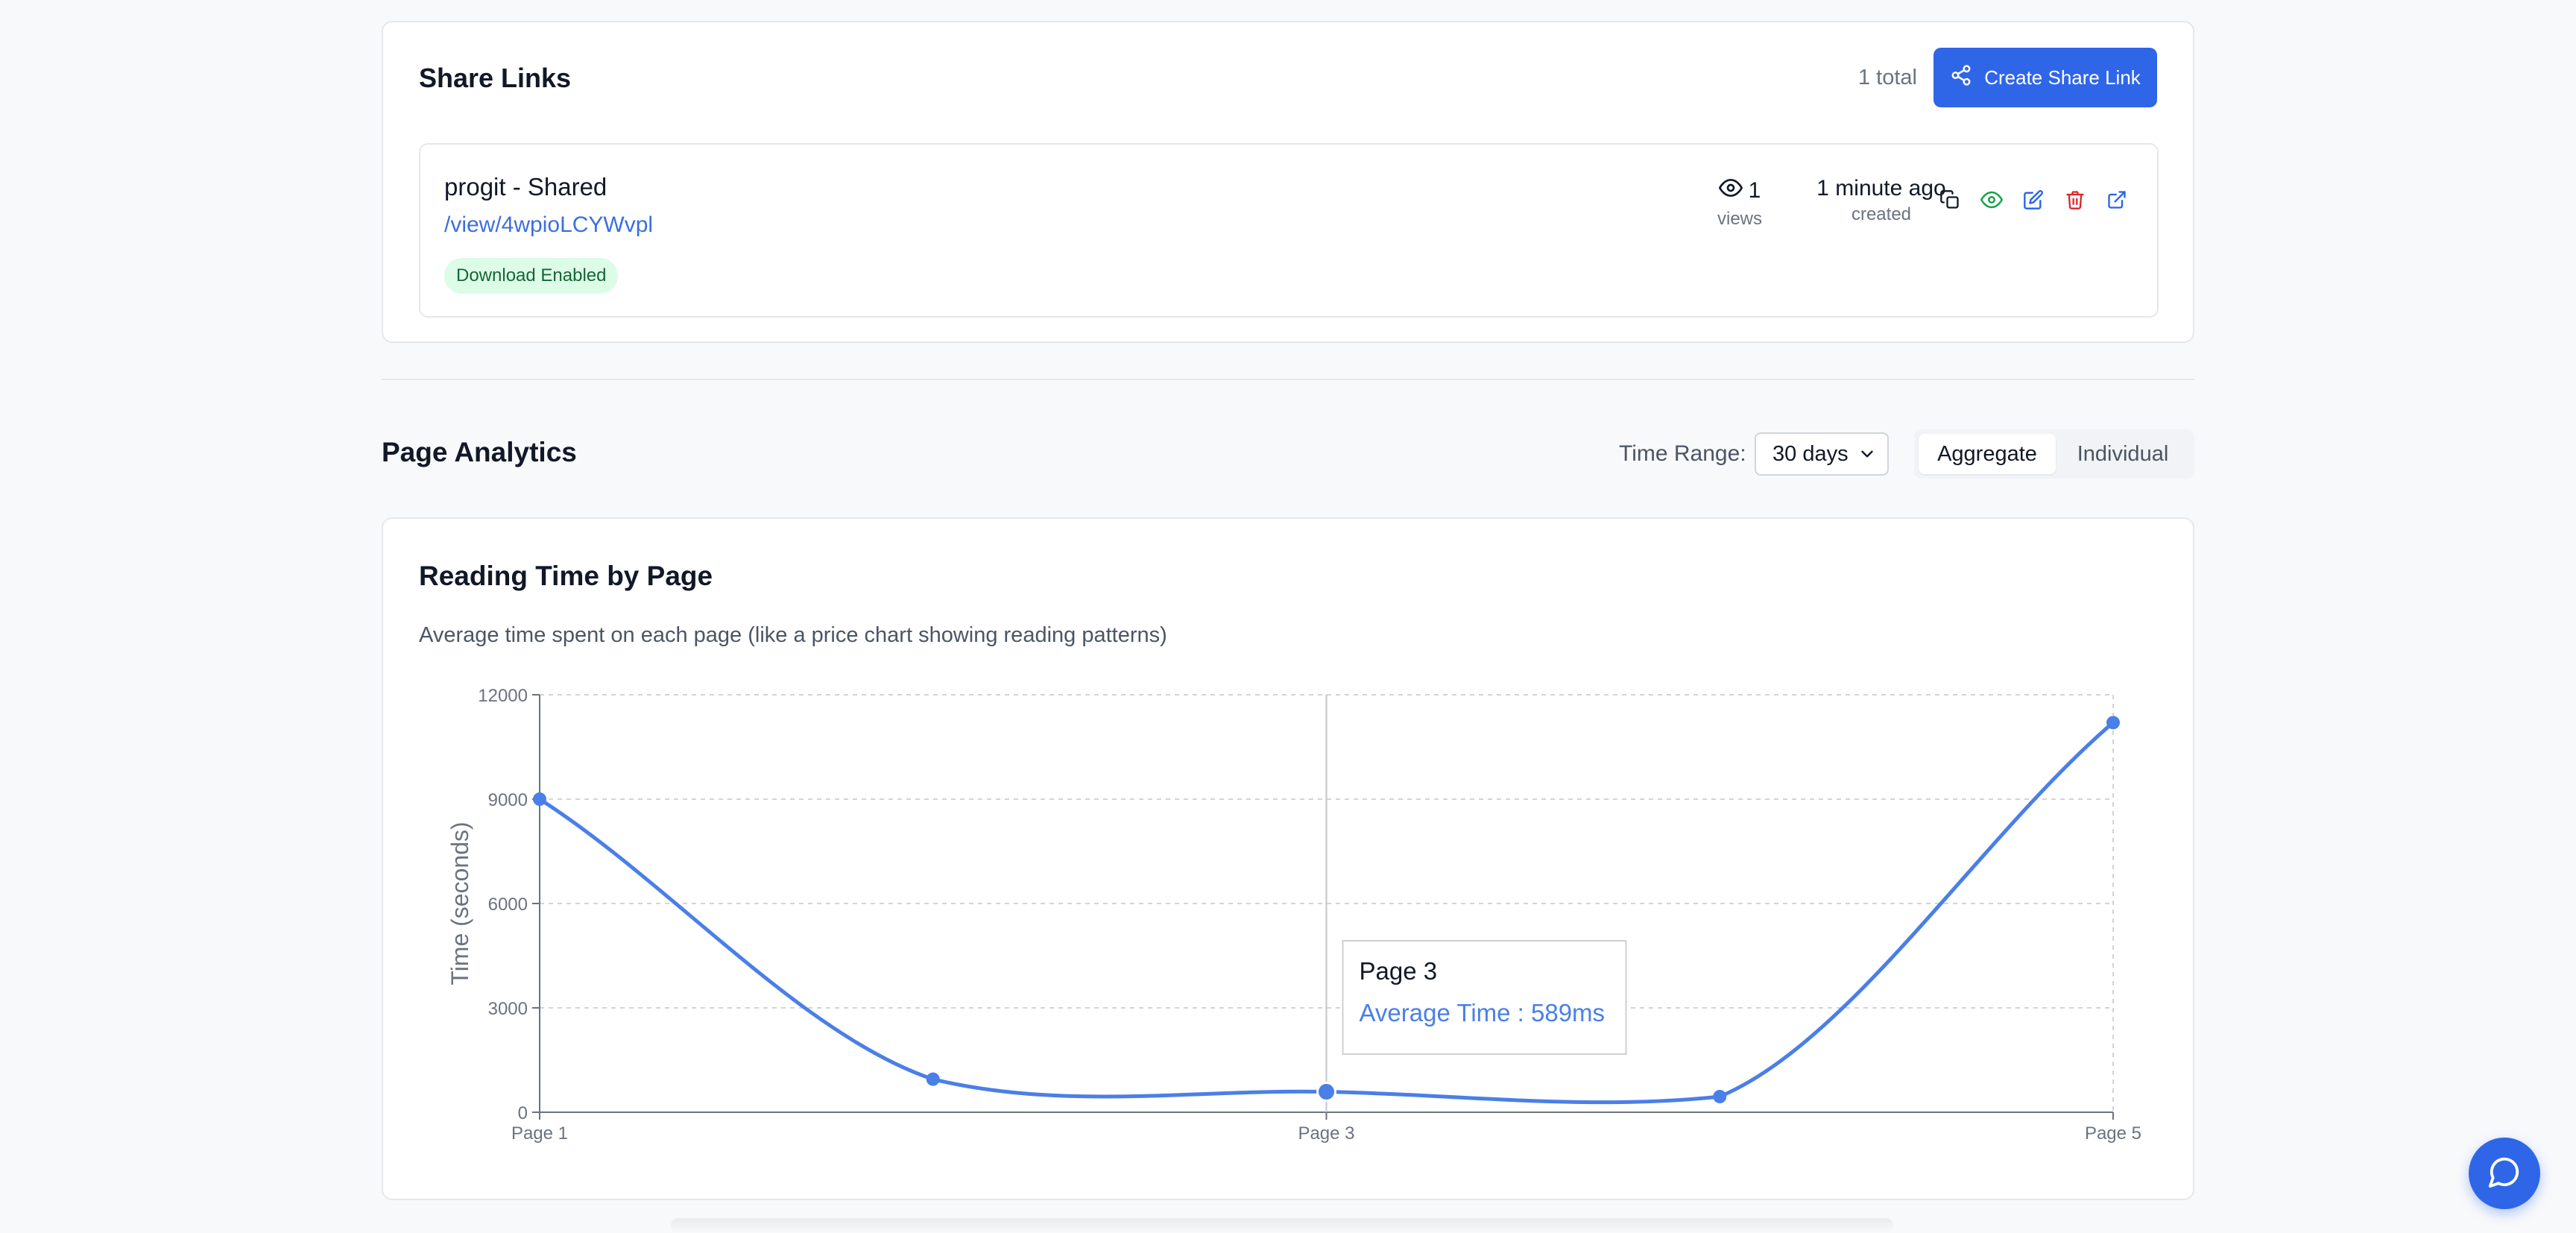  What do you see at coordinates (548, 225) in the screenshot?
I see `share-link-url: /view/4wpioLCYWvpl` at bounding box center [548, 225].